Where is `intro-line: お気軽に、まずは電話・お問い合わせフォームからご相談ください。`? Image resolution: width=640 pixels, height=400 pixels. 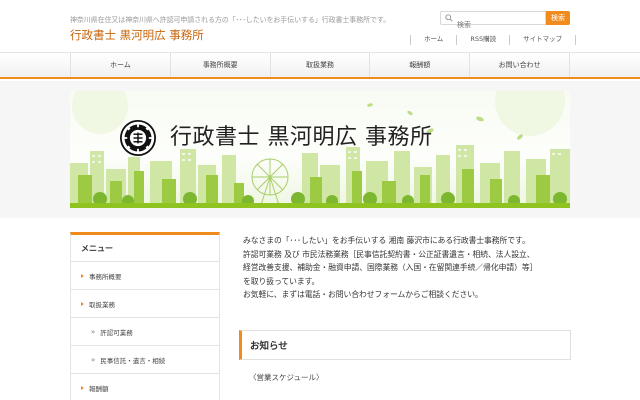 intro-line: お気軽に、まずは電話・お問い合わせフォームからご相談ください。 is located at coordinates (363, 295).